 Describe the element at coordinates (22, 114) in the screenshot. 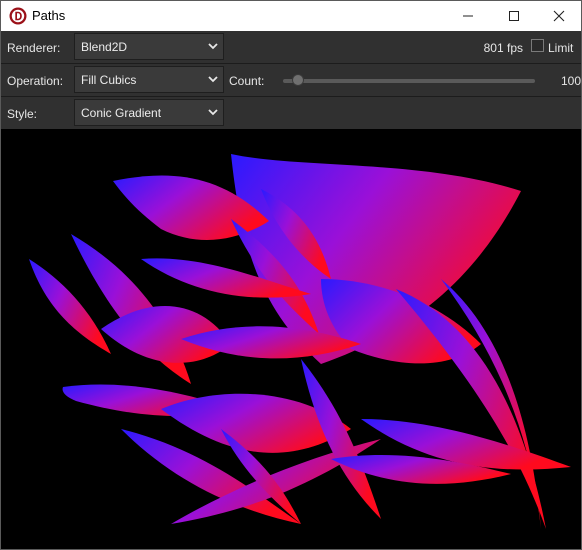

I see `style-label: Style:` at that location.